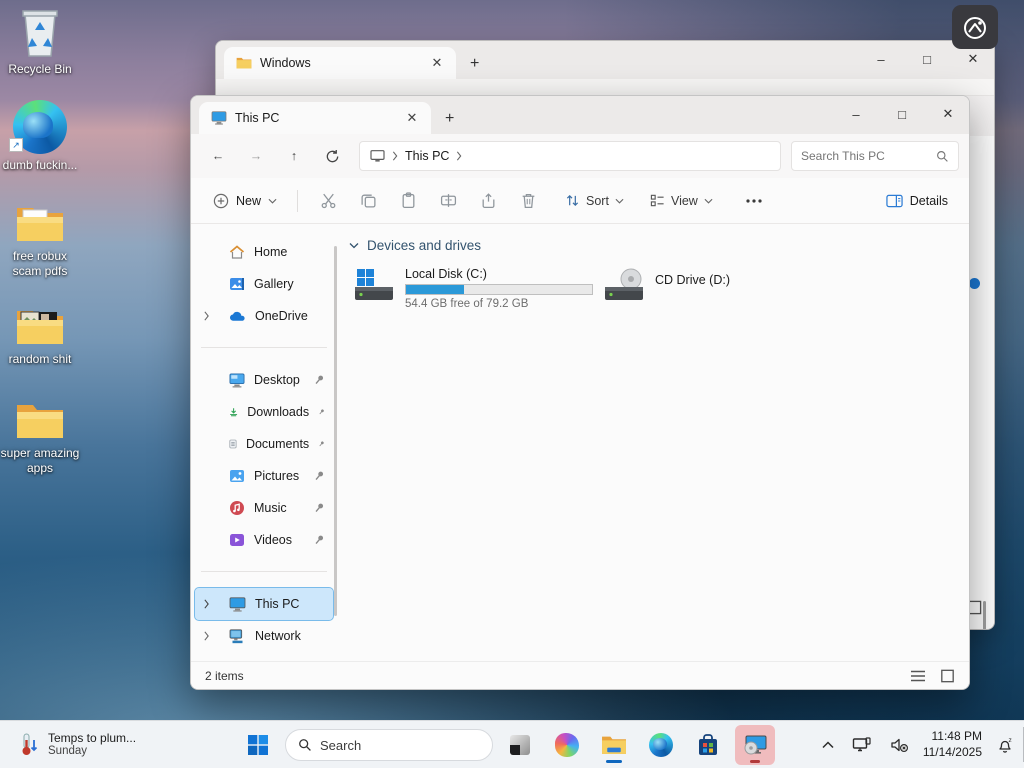 The width and height of the screenshot is (1024, 768). I want to click on this-pc-monitor-icon, so click(377, 155).